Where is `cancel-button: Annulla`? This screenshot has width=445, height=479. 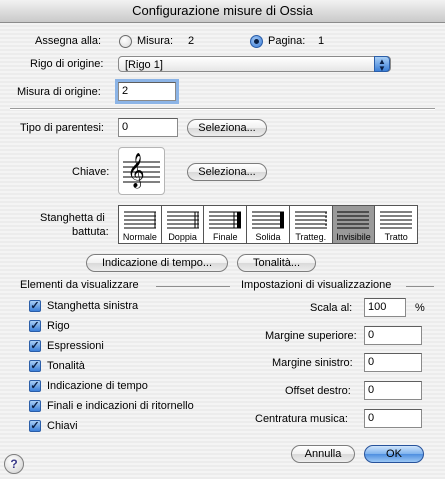 cancel-button: Annulla is located at coordinates (323, 454).